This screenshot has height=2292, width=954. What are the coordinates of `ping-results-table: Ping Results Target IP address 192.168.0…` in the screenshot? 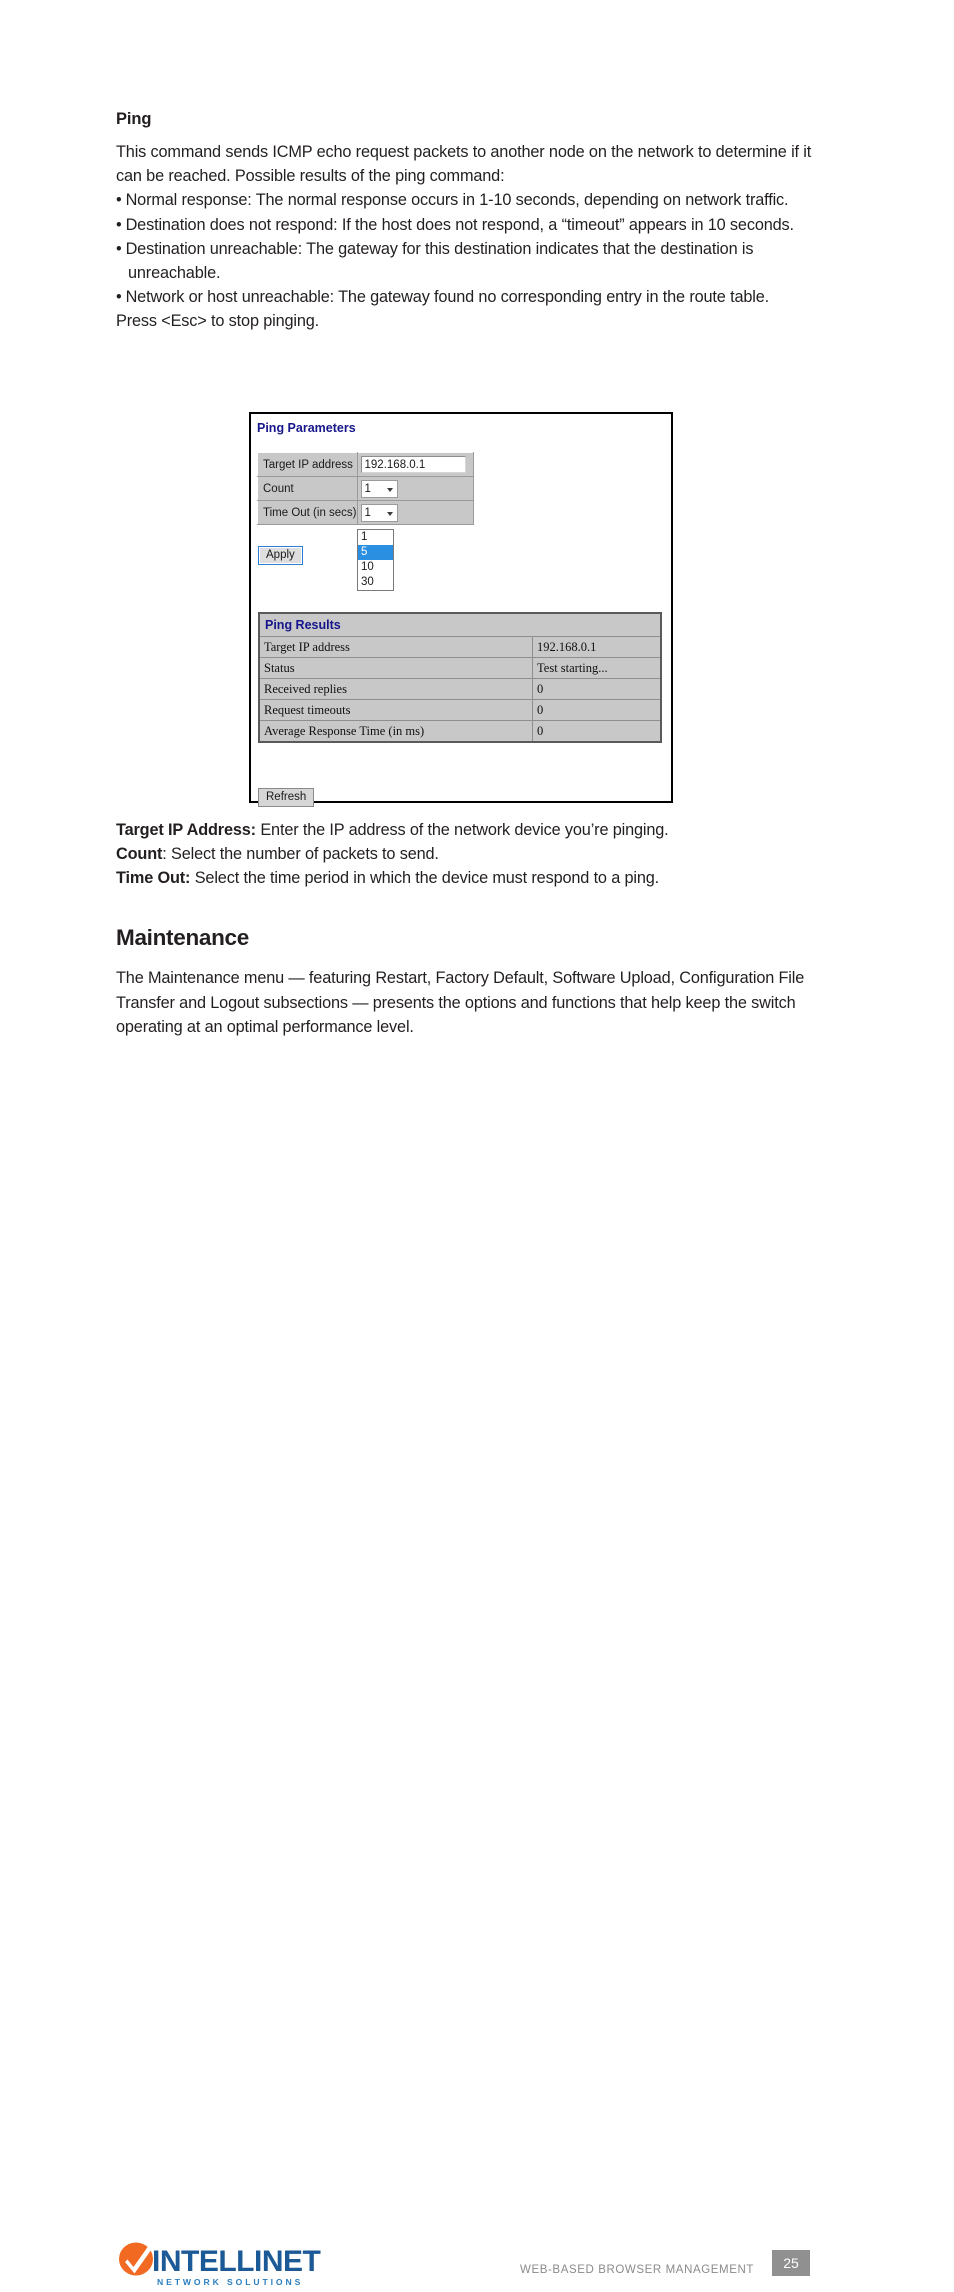 It's located at (460, 677).